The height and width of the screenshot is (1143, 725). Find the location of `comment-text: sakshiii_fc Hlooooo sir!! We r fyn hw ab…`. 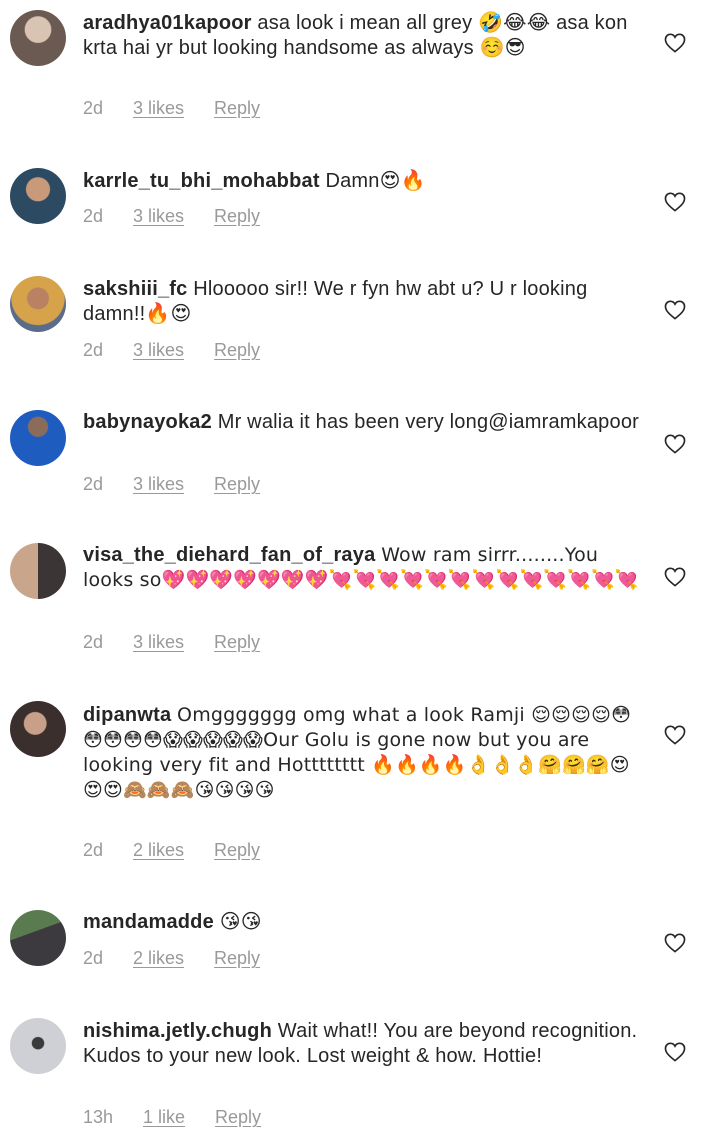

comment-text: sakshiii_fc Hlooooo sir!! We r fyn hw ab… is located at coordinates (363, 302).